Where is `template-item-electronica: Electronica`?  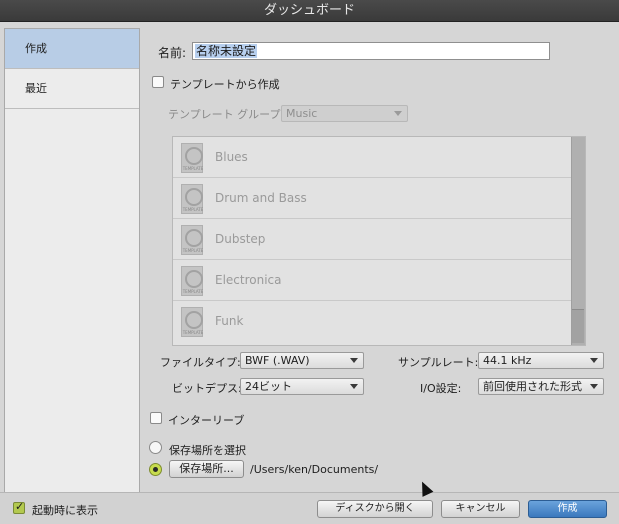 template-item-electronica: Electronica is located at coordinates (372, 280).